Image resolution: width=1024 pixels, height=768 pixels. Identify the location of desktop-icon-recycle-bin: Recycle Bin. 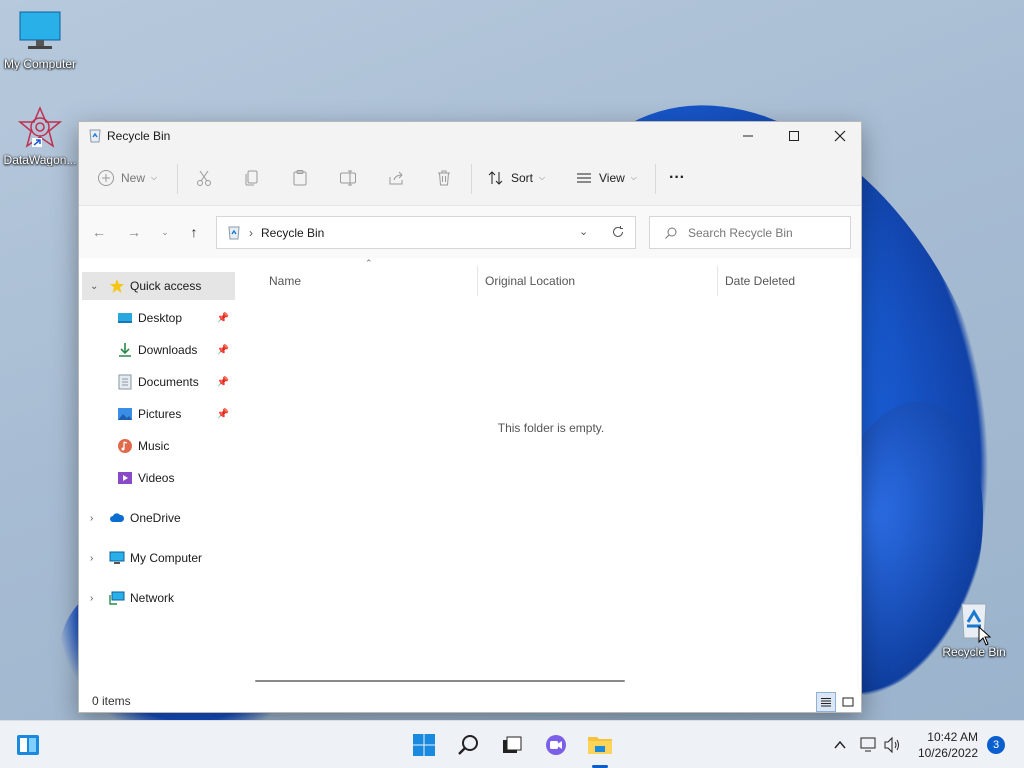
(974, 629).